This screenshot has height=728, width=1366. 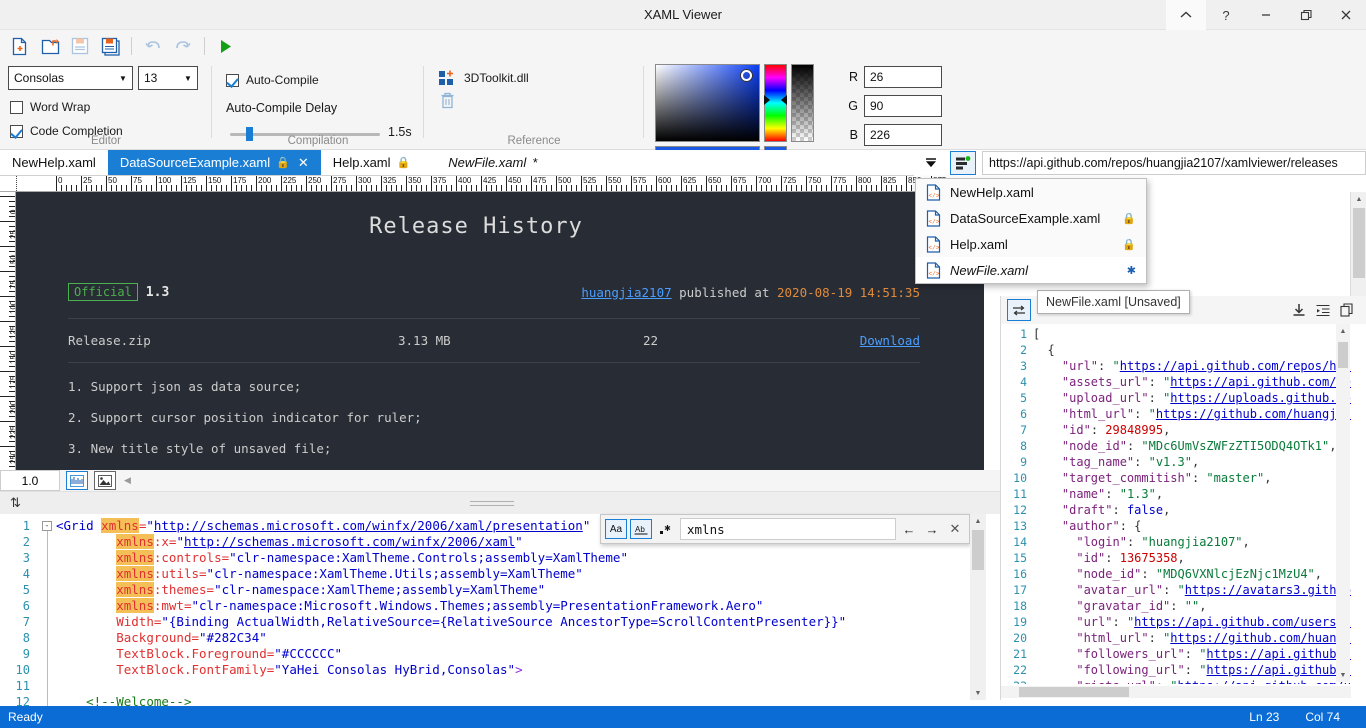 What do you see at coordinates (110, 46) in the screenshot?
I see `save-all-icon` at bounding box center [110, 46].